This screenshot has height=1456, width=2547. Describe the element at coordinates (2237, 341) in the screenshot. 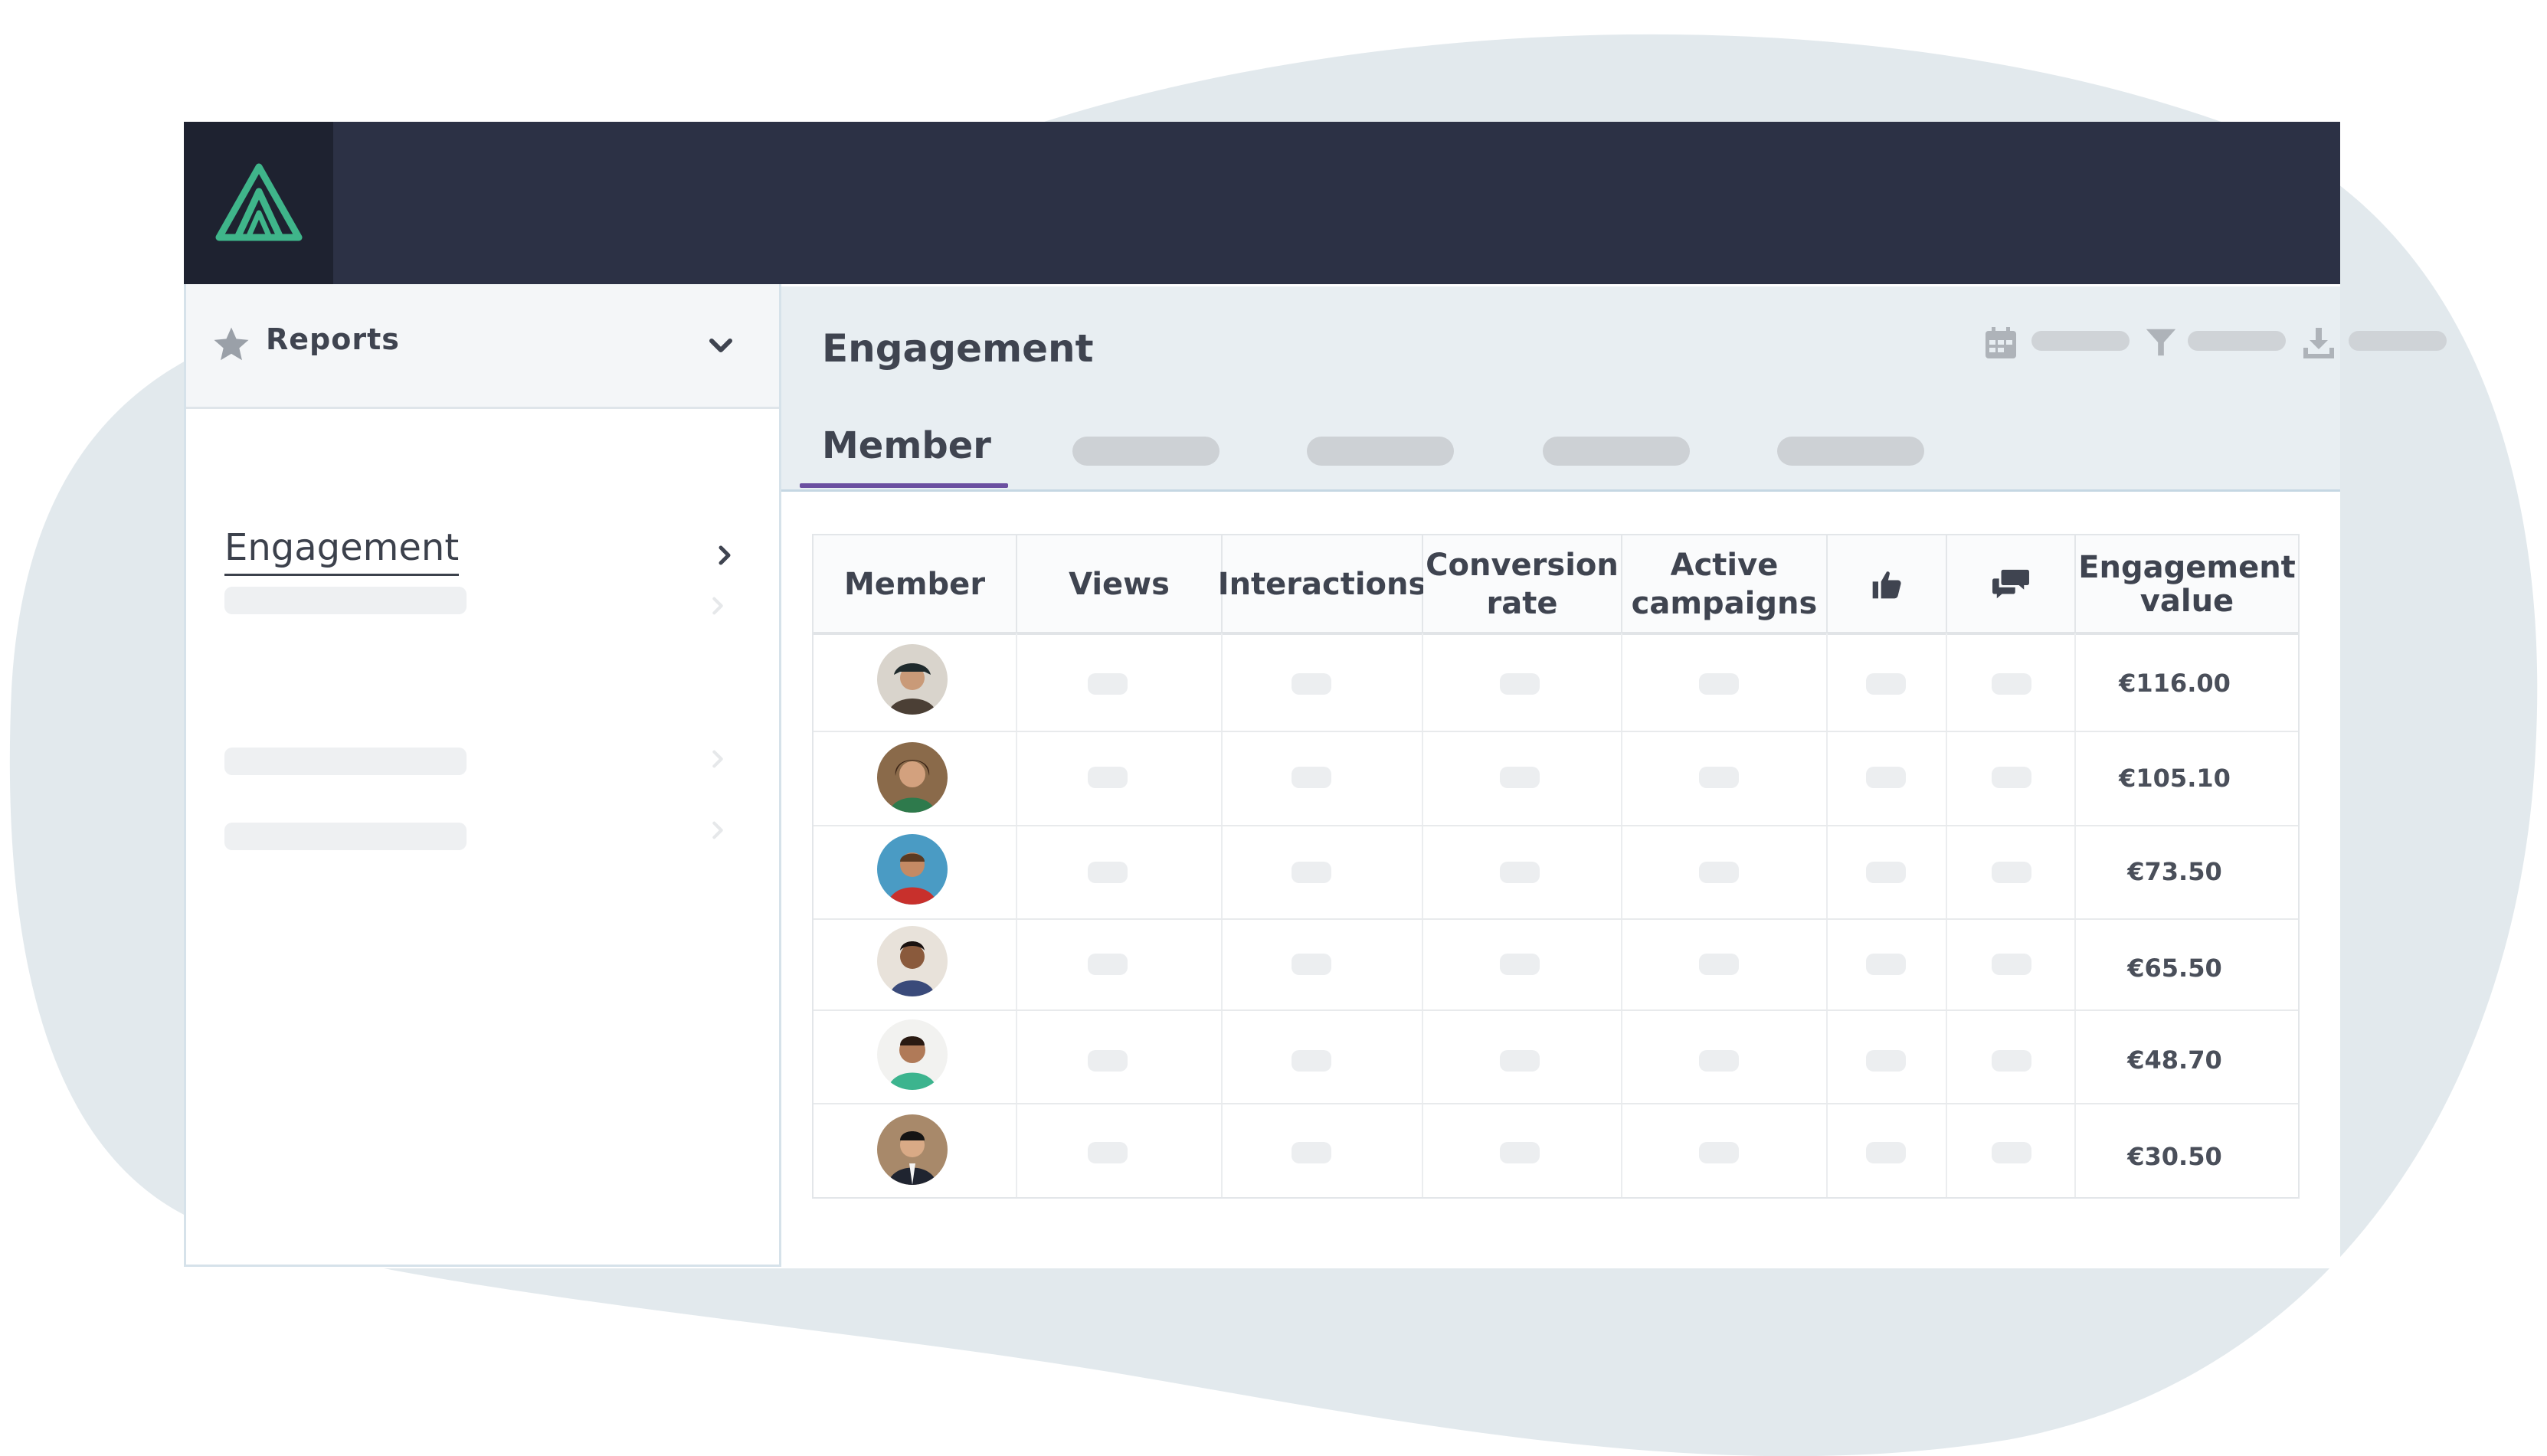

I see `filter-placeholder` at that location.